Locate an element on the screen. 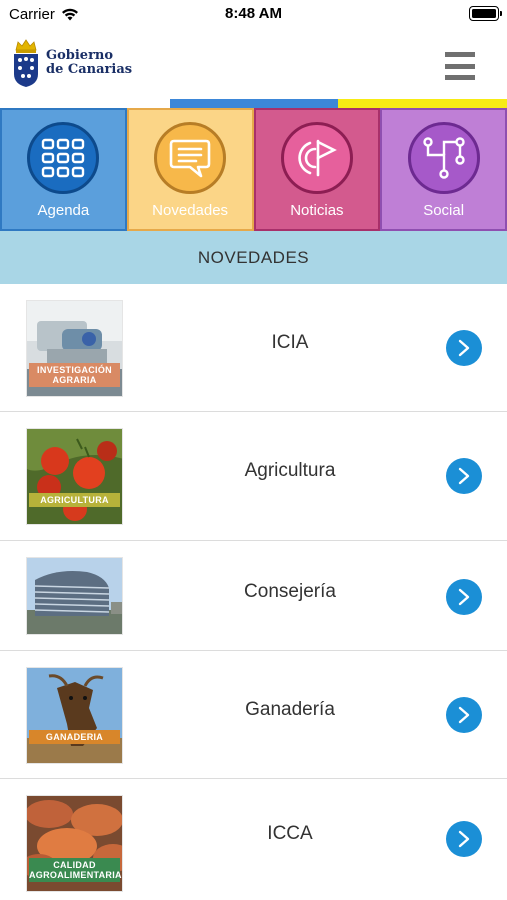 This screenshot has width=507, height=900. list-item-ganaderia: GANADERIA Ganadería is located at coordinates (253, 715).